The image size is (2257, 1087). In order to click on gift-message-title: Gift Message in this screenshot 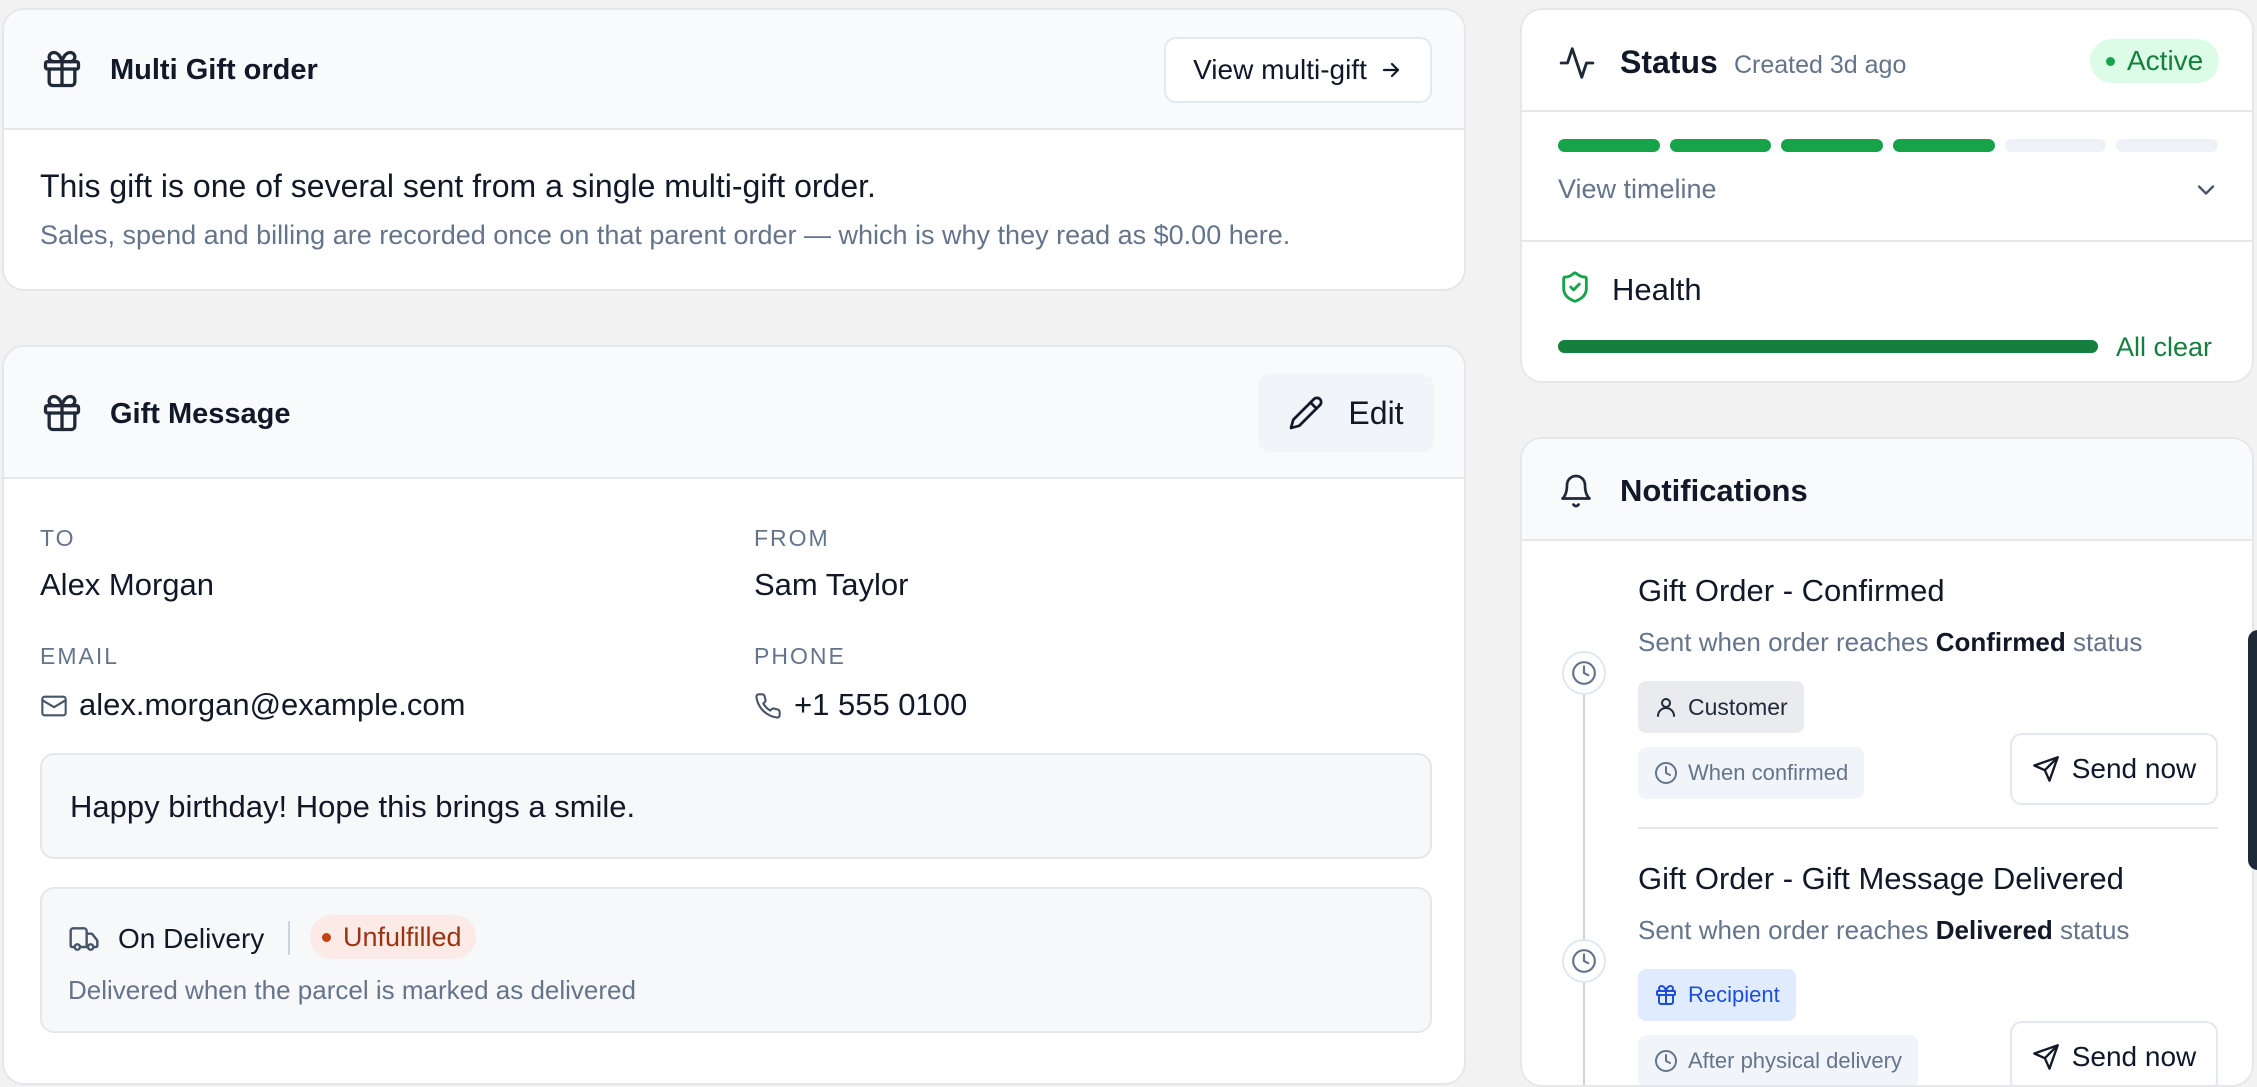, I will do `click(200, 414)`.